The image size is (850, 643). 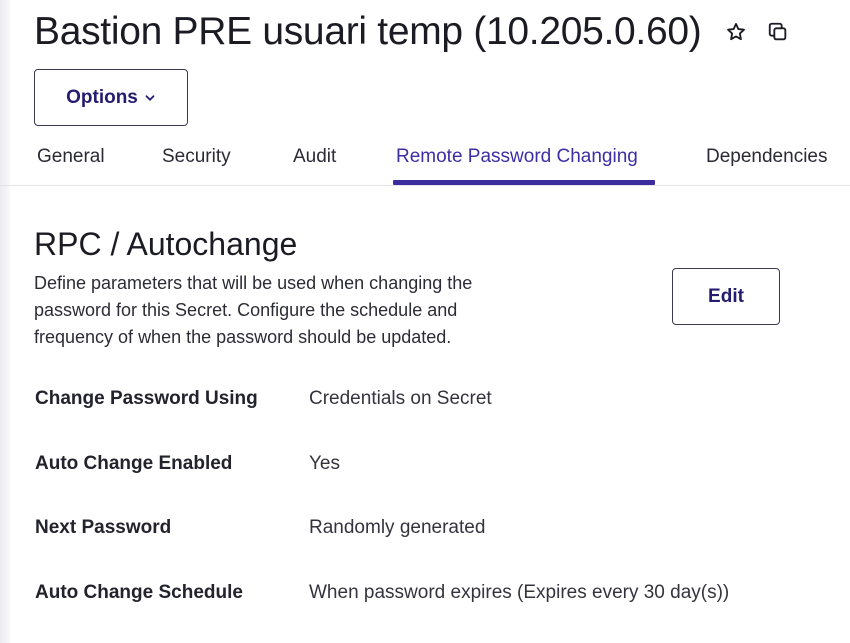 What do you see at coordinates (166, 244) in the screenshot?
I see `section-title: RPC / Autochange` at bounding box center [166, 244].